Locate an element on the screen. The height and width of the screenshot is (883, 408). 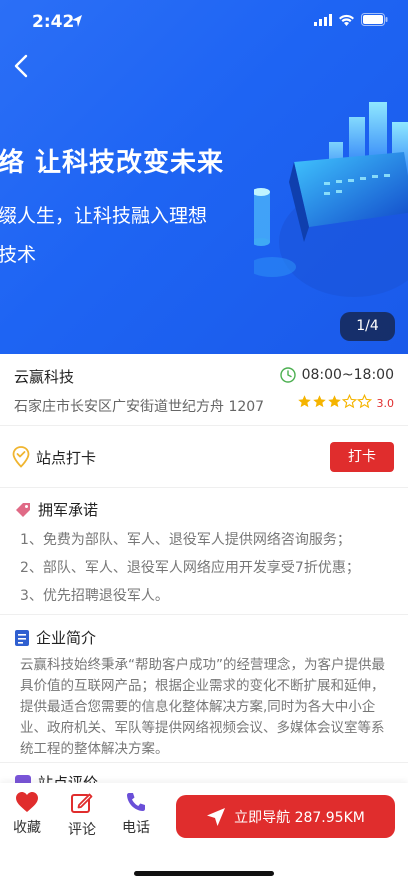
stars is located at coordinates (334, 403).